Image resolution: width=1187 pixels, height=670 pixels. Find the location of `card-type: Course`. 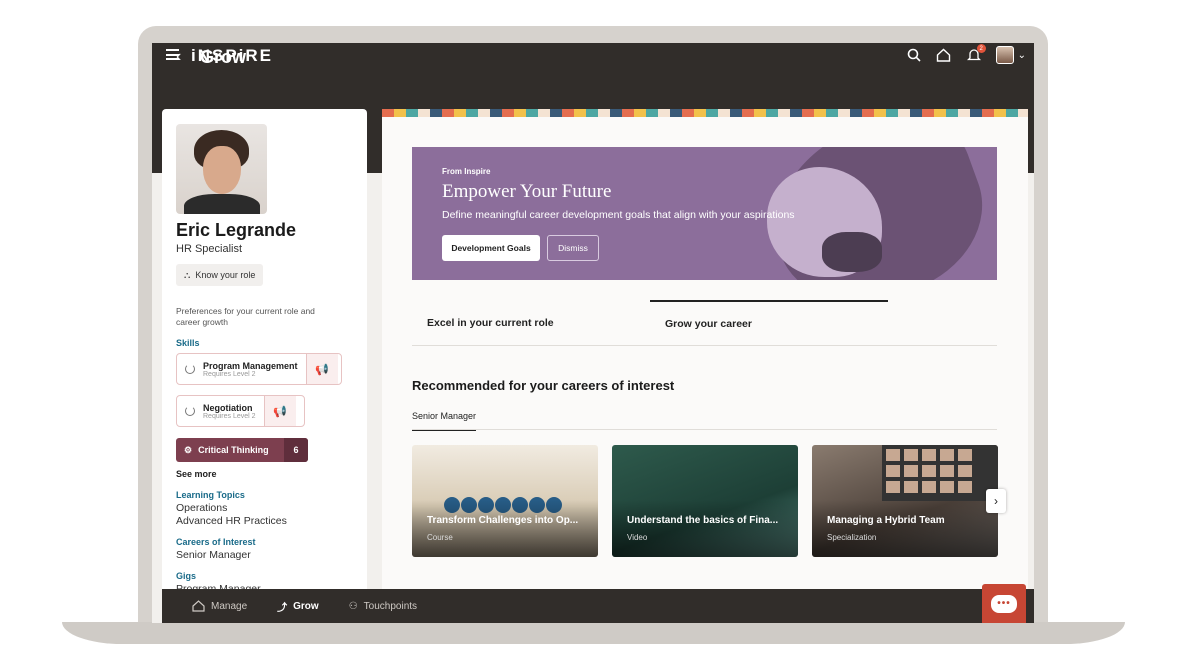

card-type: Course is located at coordinates (440, 537).